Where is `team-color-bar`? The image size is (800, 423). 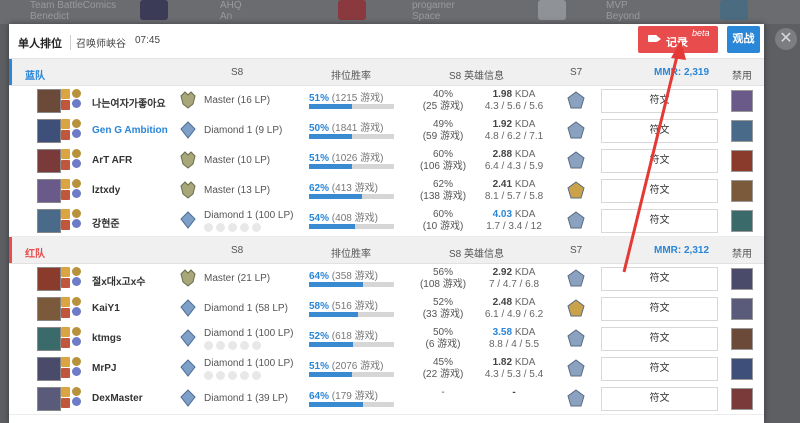 team-color-bar is located at coordinates (10, 250).